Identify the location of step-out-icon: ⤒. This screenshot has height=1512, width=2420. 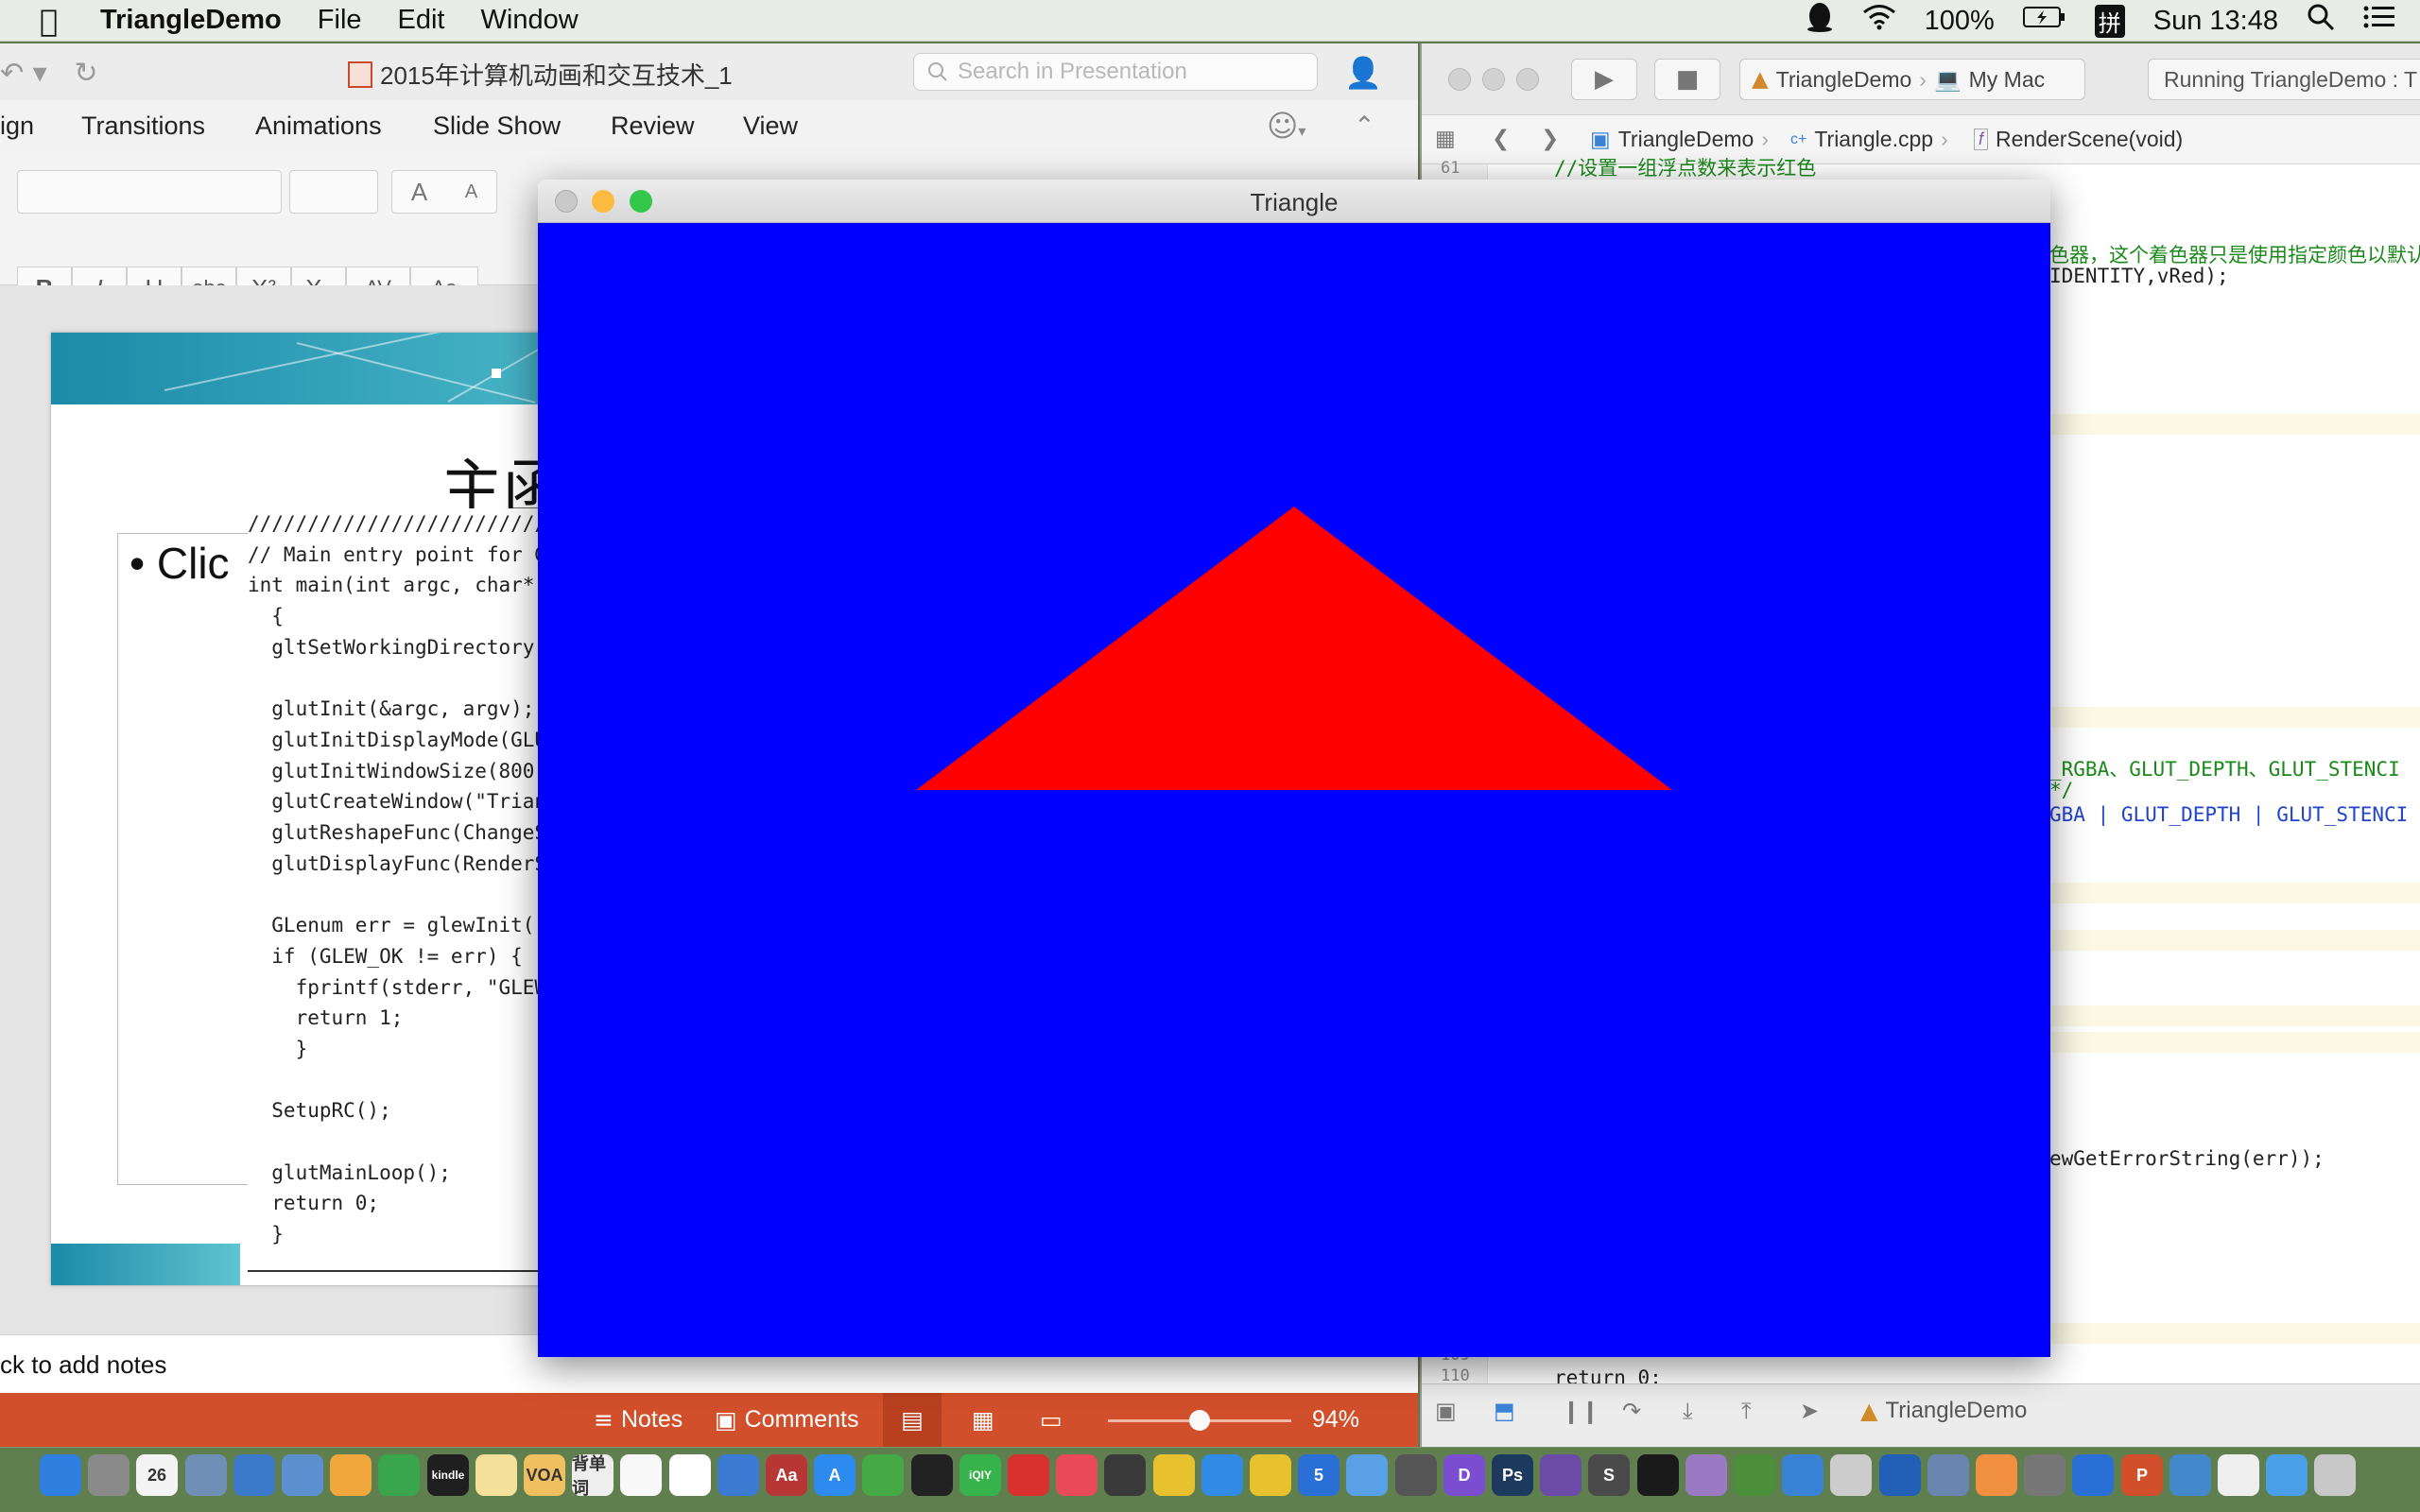
(1746, 1411).